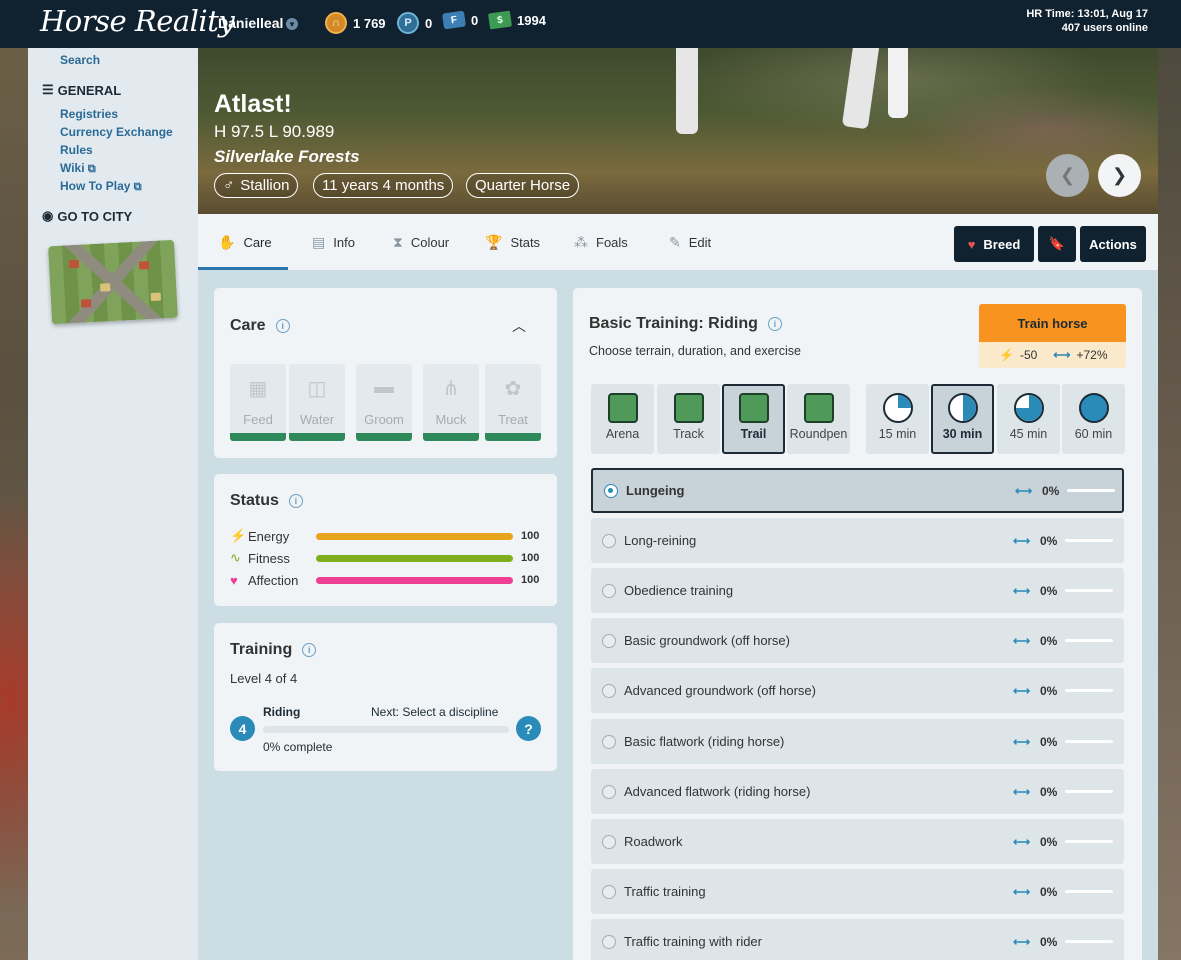  I want to click on previous-horse-button: ❮, so click(1067, 175).